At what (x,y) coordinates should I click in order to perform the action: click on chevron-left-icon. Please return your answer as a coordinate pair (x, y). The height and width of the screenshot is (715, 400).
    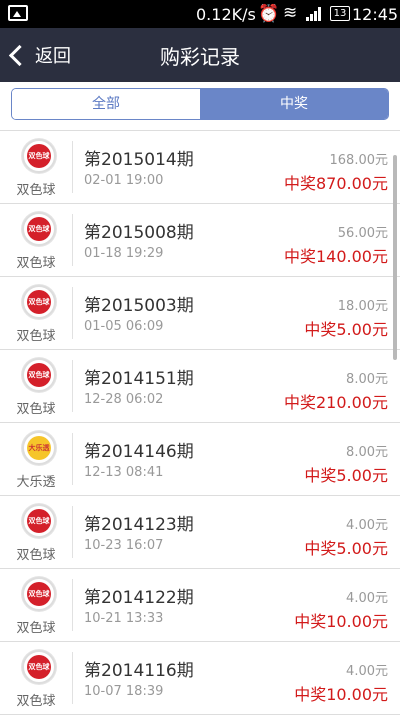
    Looking at the image, I should click on (19, 55).